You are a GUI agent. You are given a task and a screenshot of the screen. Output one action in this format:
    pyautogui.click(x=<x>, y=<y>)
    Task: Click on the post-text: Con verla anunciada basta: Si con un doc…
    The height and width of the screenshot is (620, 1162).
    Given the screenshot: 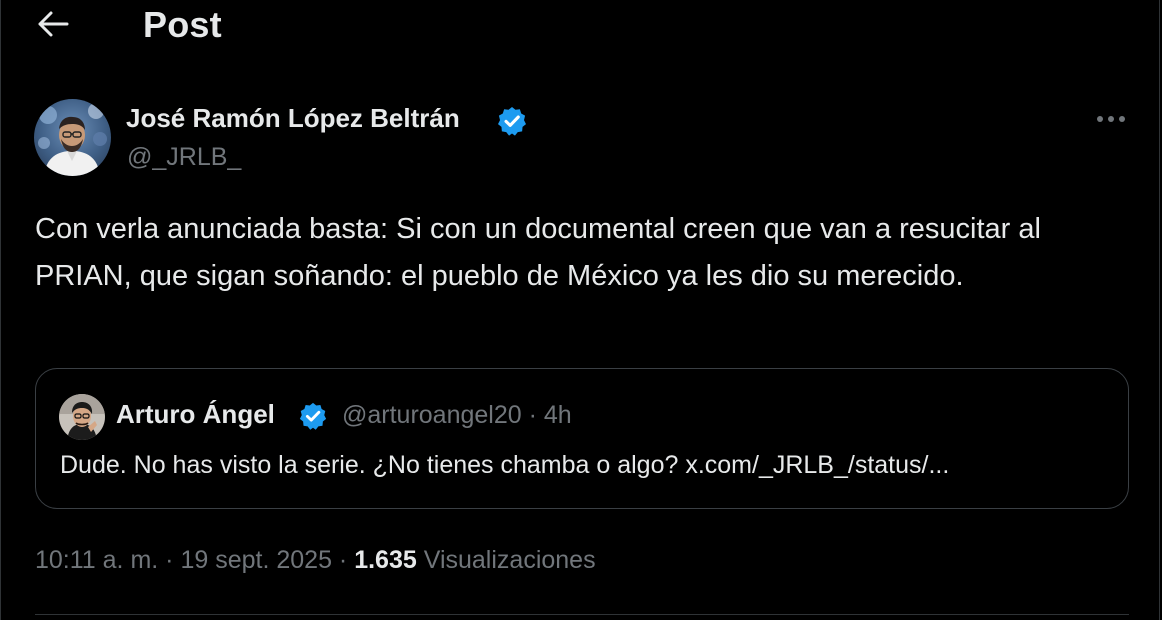 What is the action you would take?
    pyautogui.click(x=538, y=252)
    